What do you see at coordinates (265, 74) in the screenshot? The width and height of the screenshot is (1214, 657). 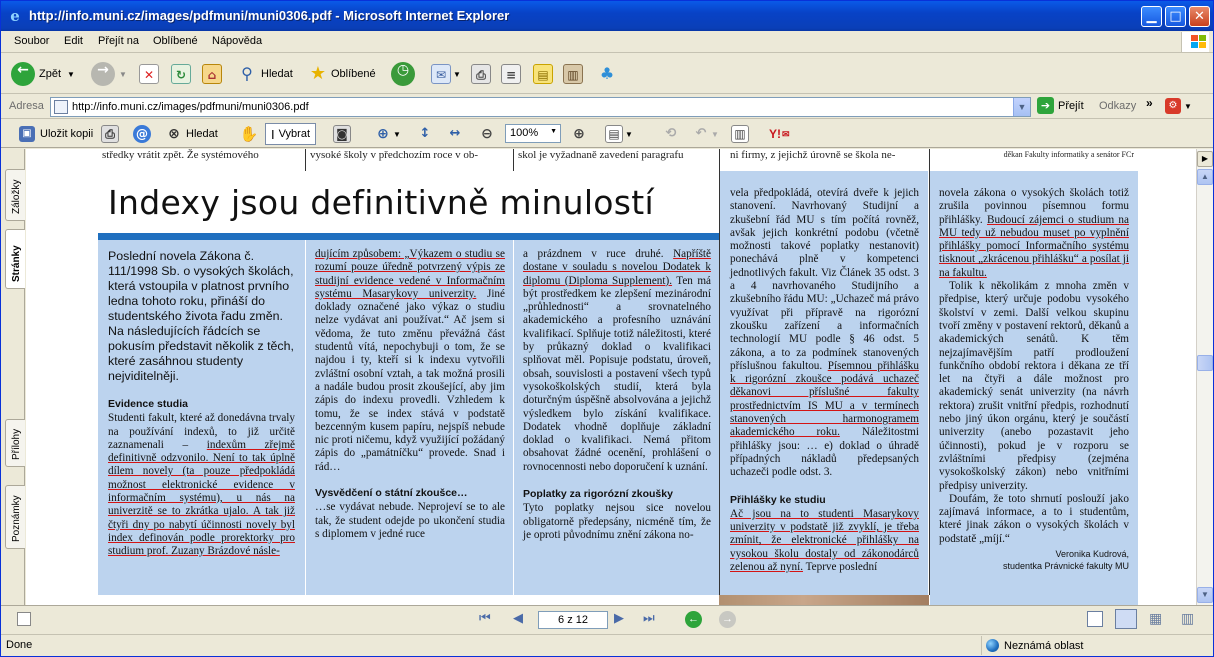 I see `search-button: ⚲ Hledat` at bounding box center [265, 74].